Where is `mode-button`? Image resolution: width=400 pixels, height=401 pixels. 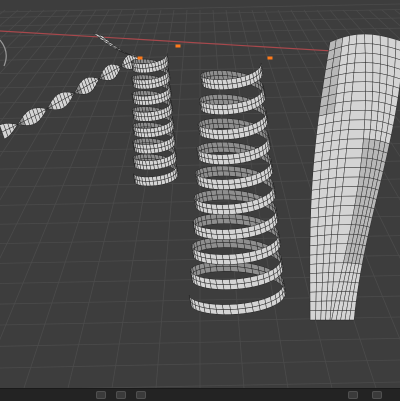 mode-button is located at coordinates (101, 395).